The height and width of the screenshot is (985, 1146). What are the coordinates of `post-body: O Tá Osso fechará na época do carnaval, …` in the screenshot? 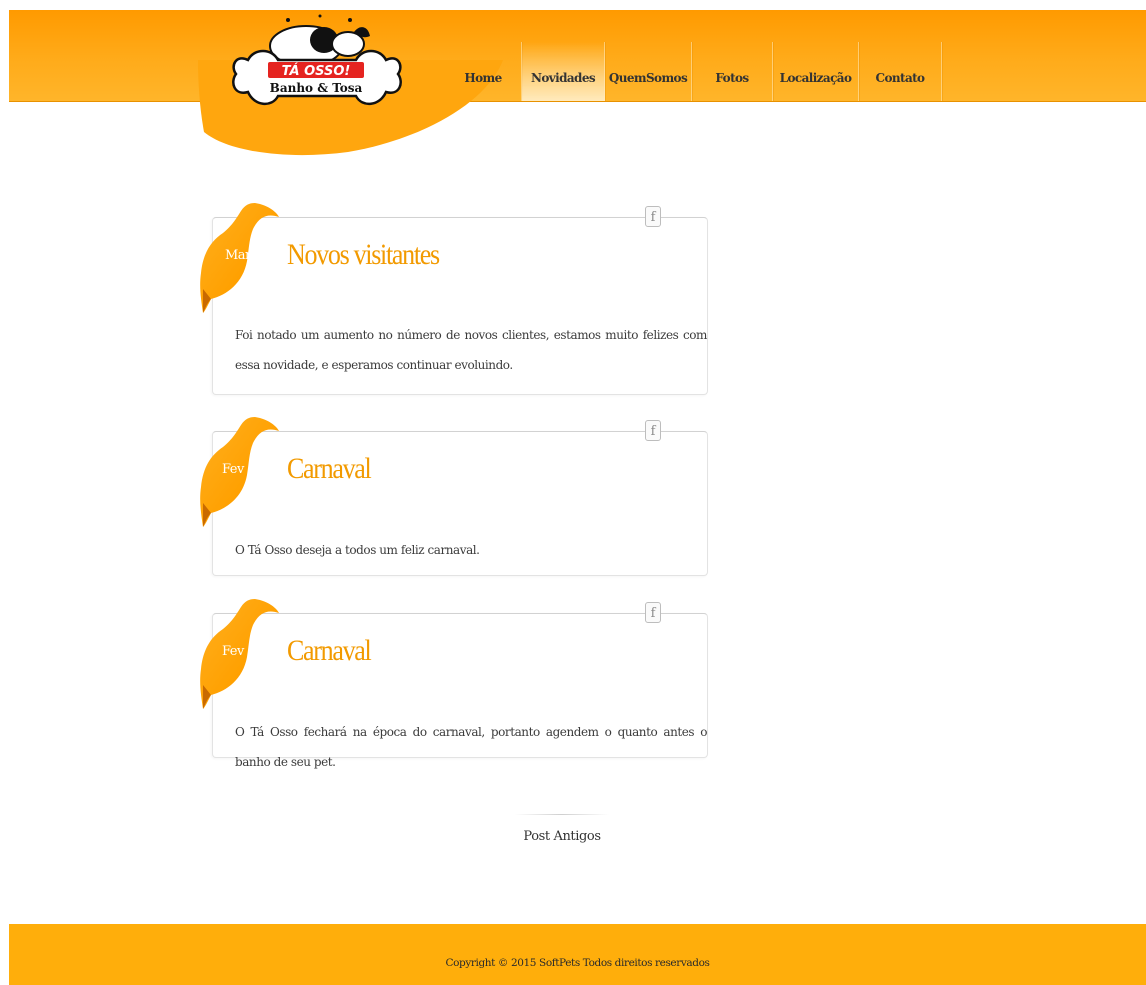 It's located at (471, 747).